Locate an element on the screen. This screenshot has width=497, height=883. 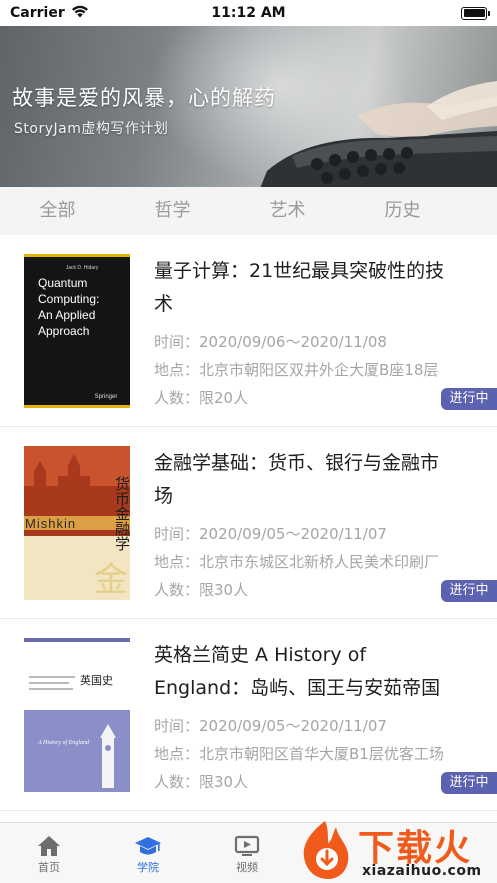
tabbar-academy-label: 学院 is located at coordinates (148, 867).